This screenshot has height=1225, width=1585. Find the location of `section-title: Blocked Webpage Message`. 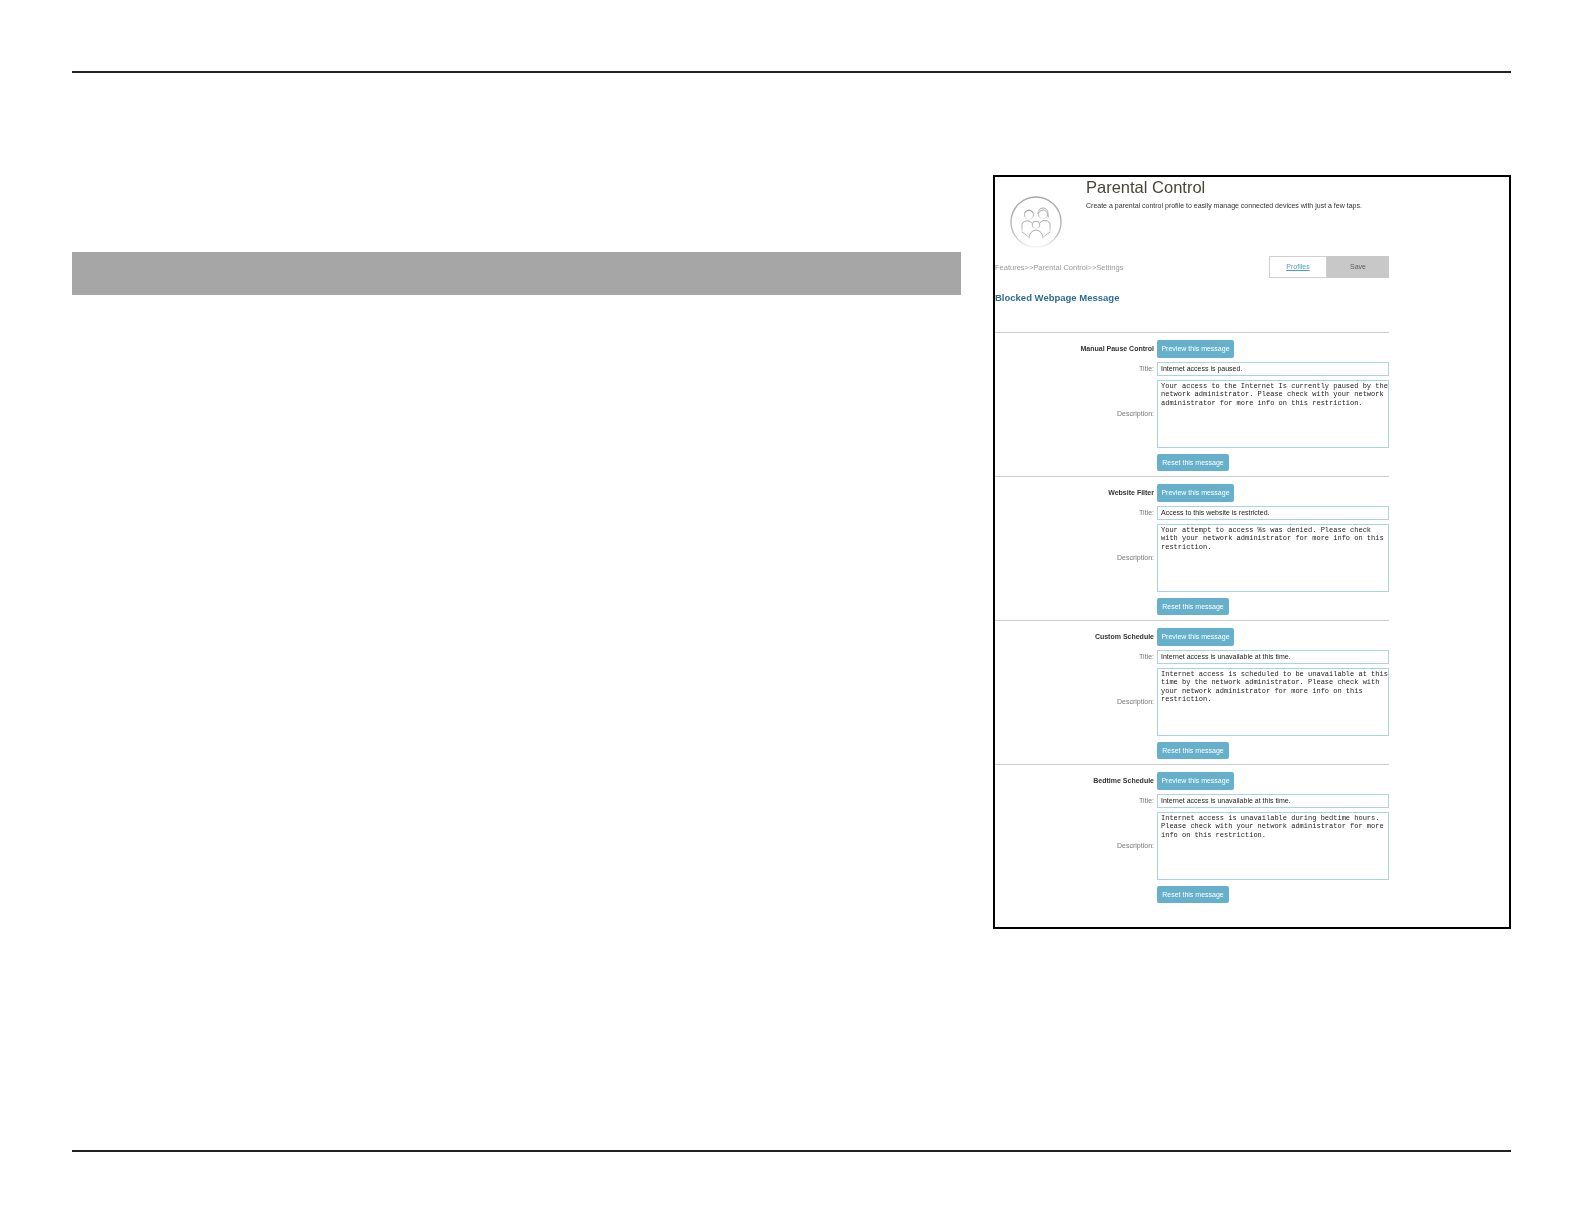

section-title: Blocked Webpage Message is located at coordinates (1057, 297).